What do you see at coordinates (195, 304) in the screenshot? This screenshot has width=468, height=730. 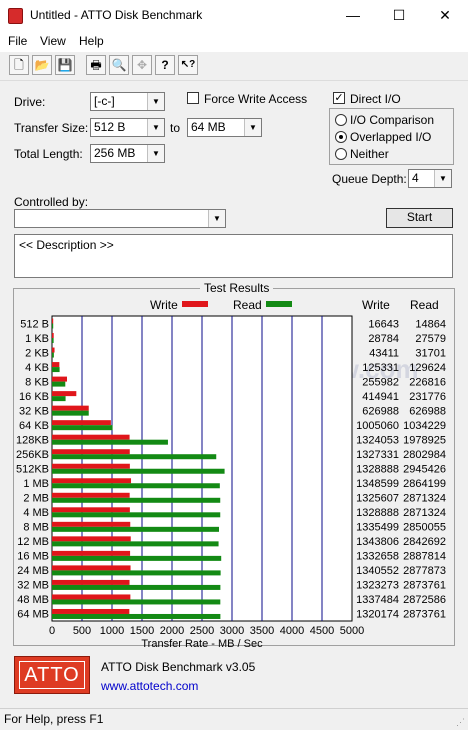 I see `legend-write-swatch` at bounding box center [195, 304].